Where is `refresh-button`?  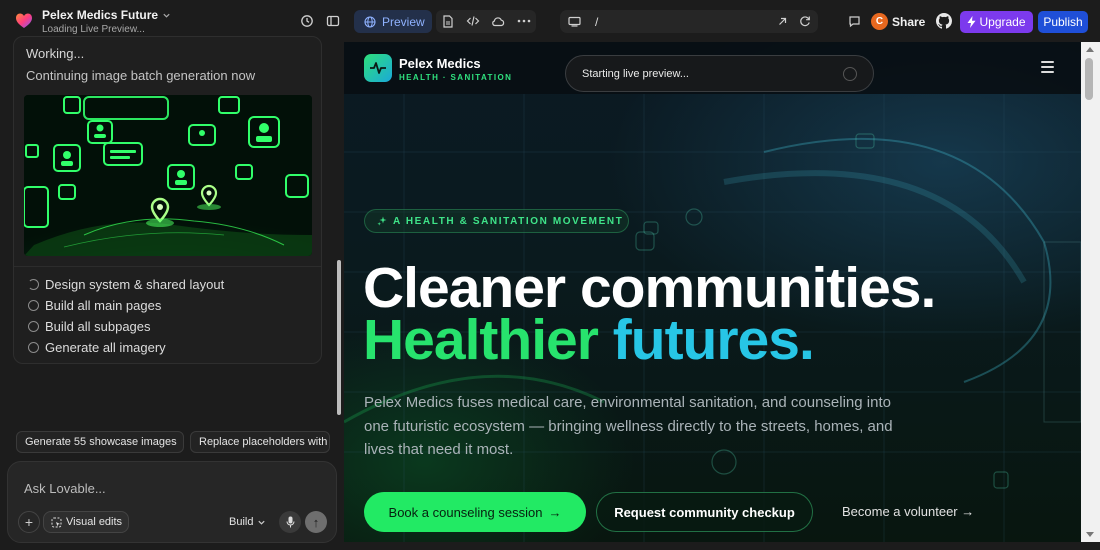 refresh-button is located at coordinates (805, 21).